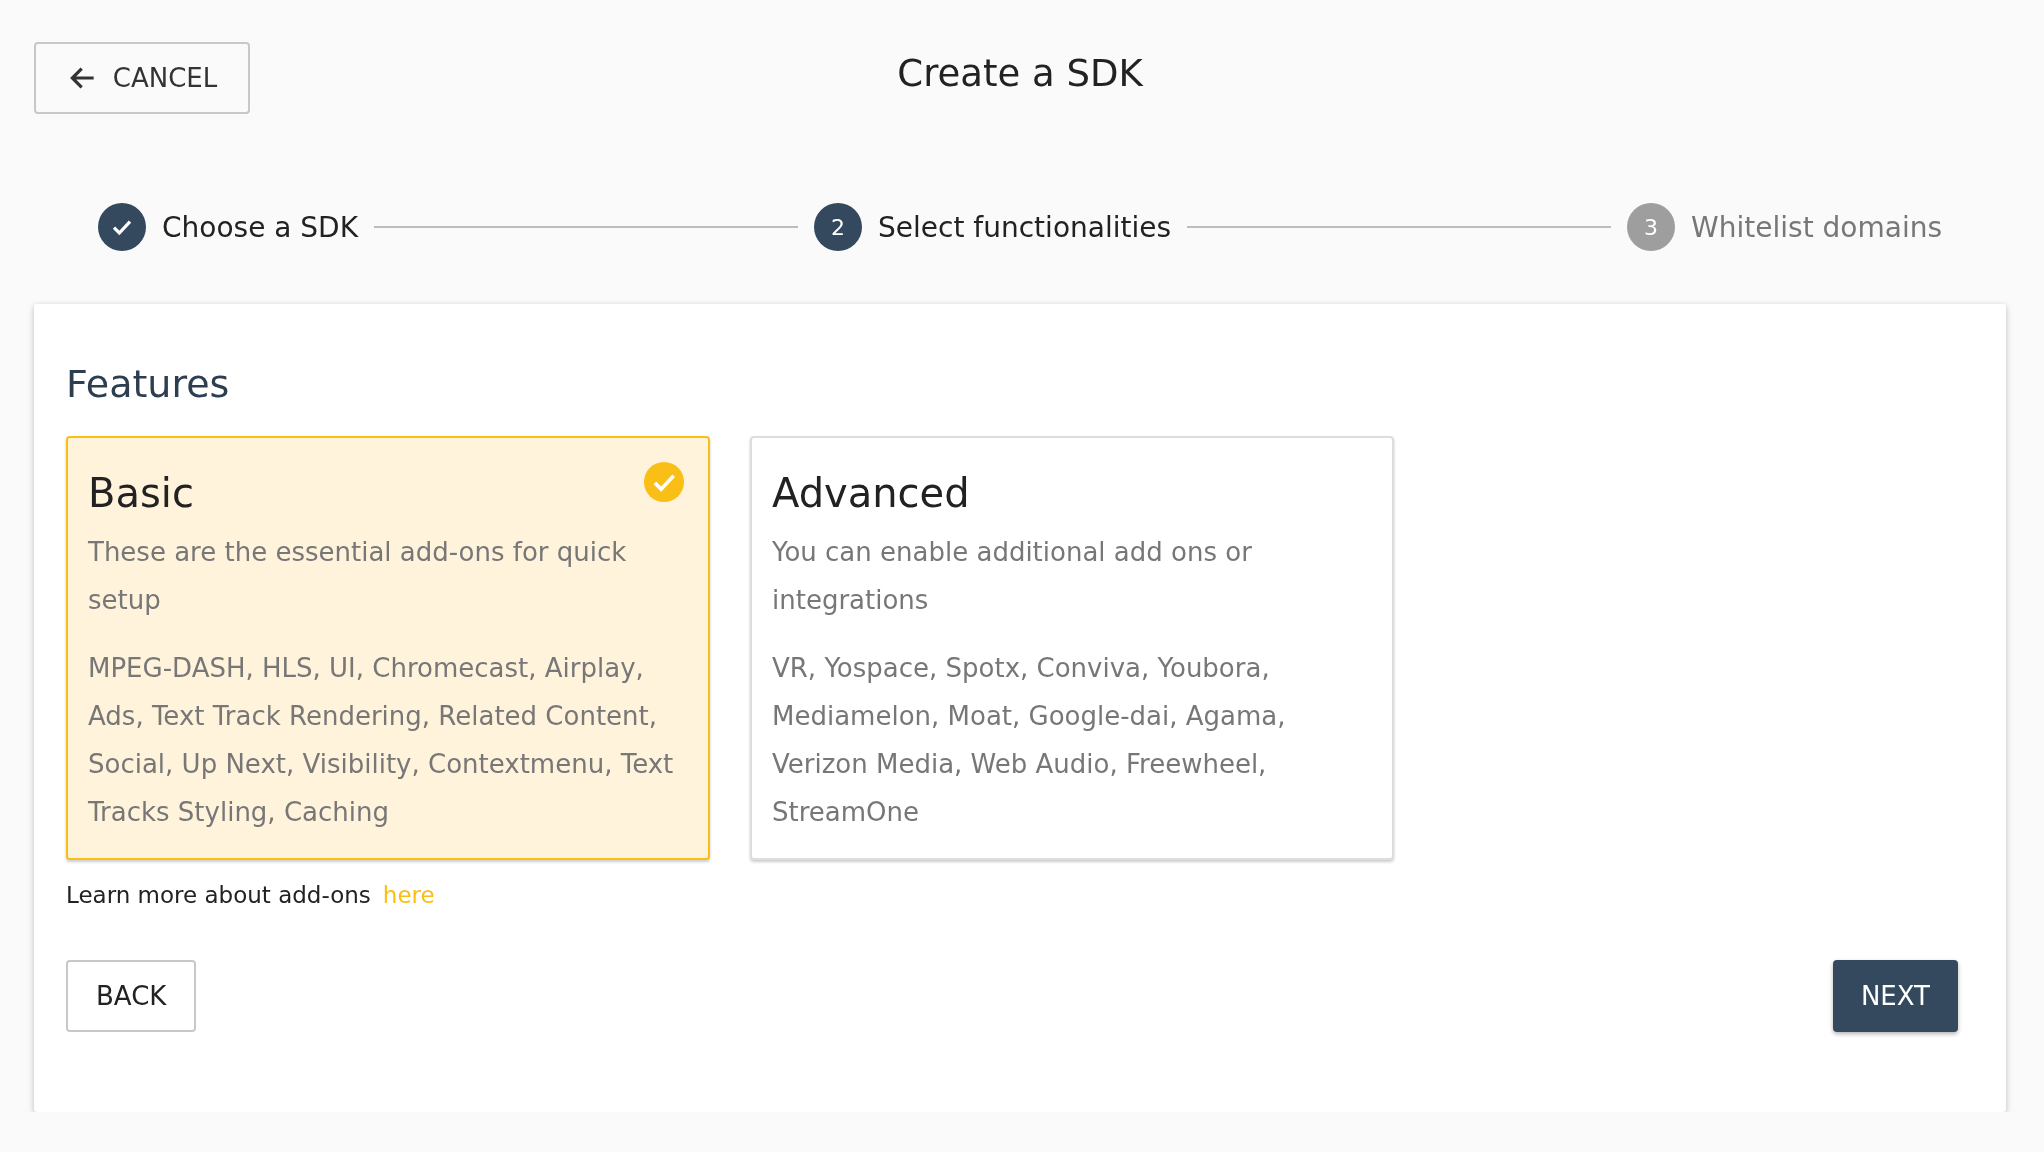 This screenshot has height=1152, width=2044. Describe the element at coordinates (1012, 576) in the screenshot. I see `card-description: You can enable additional add ons or integrations` at that location.